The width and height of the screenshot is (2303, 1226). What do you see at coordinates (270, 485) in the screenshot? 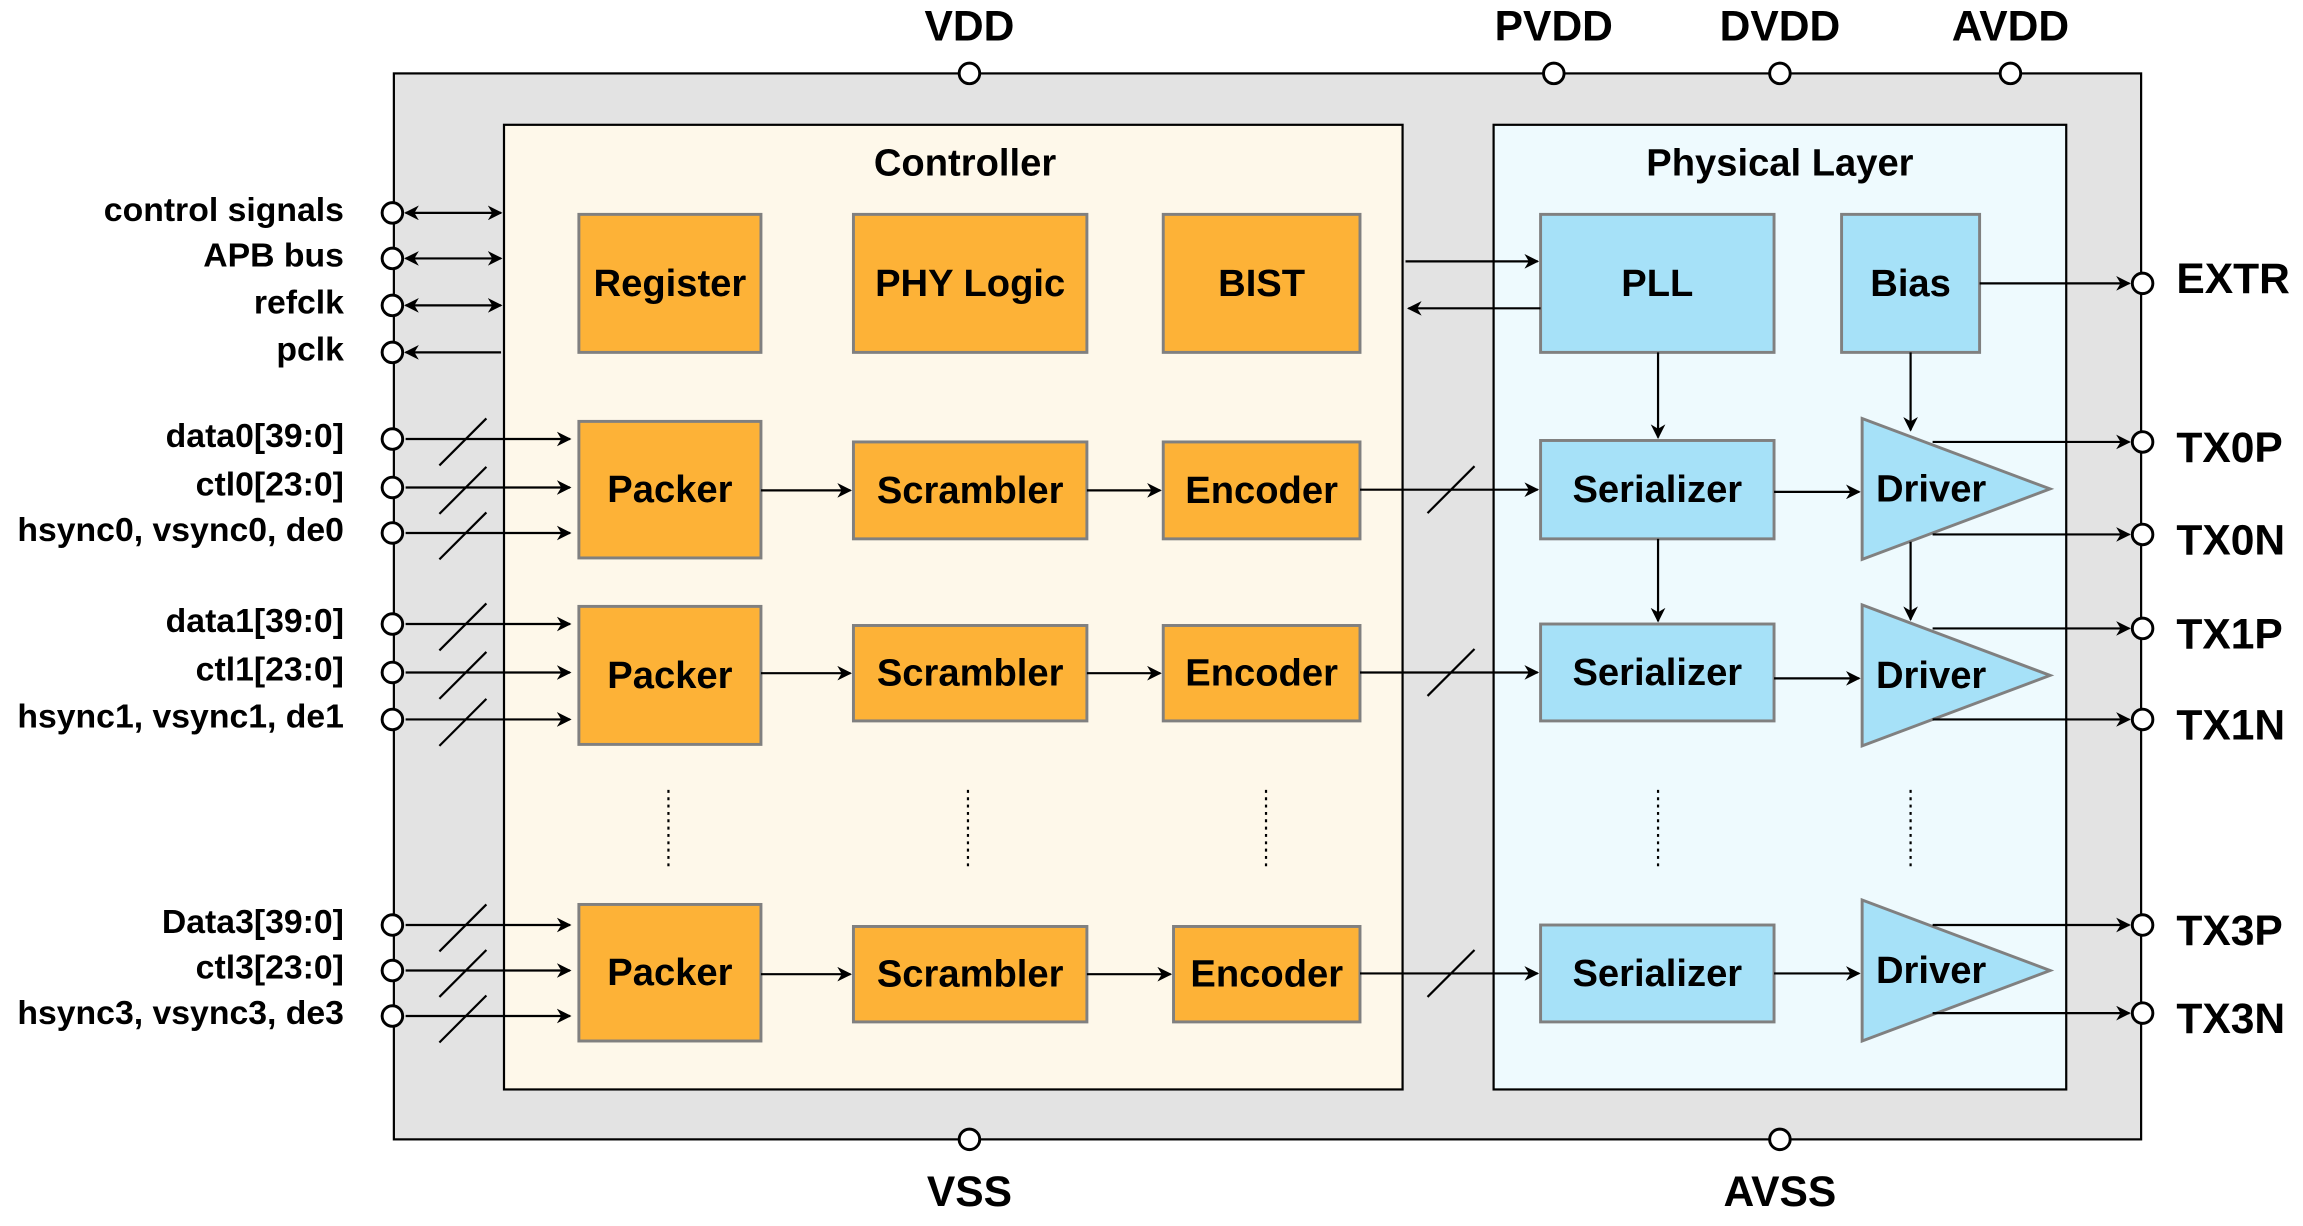
I see `input-pin-label: ctl0[23:0]` at bounding box center [270, 485].